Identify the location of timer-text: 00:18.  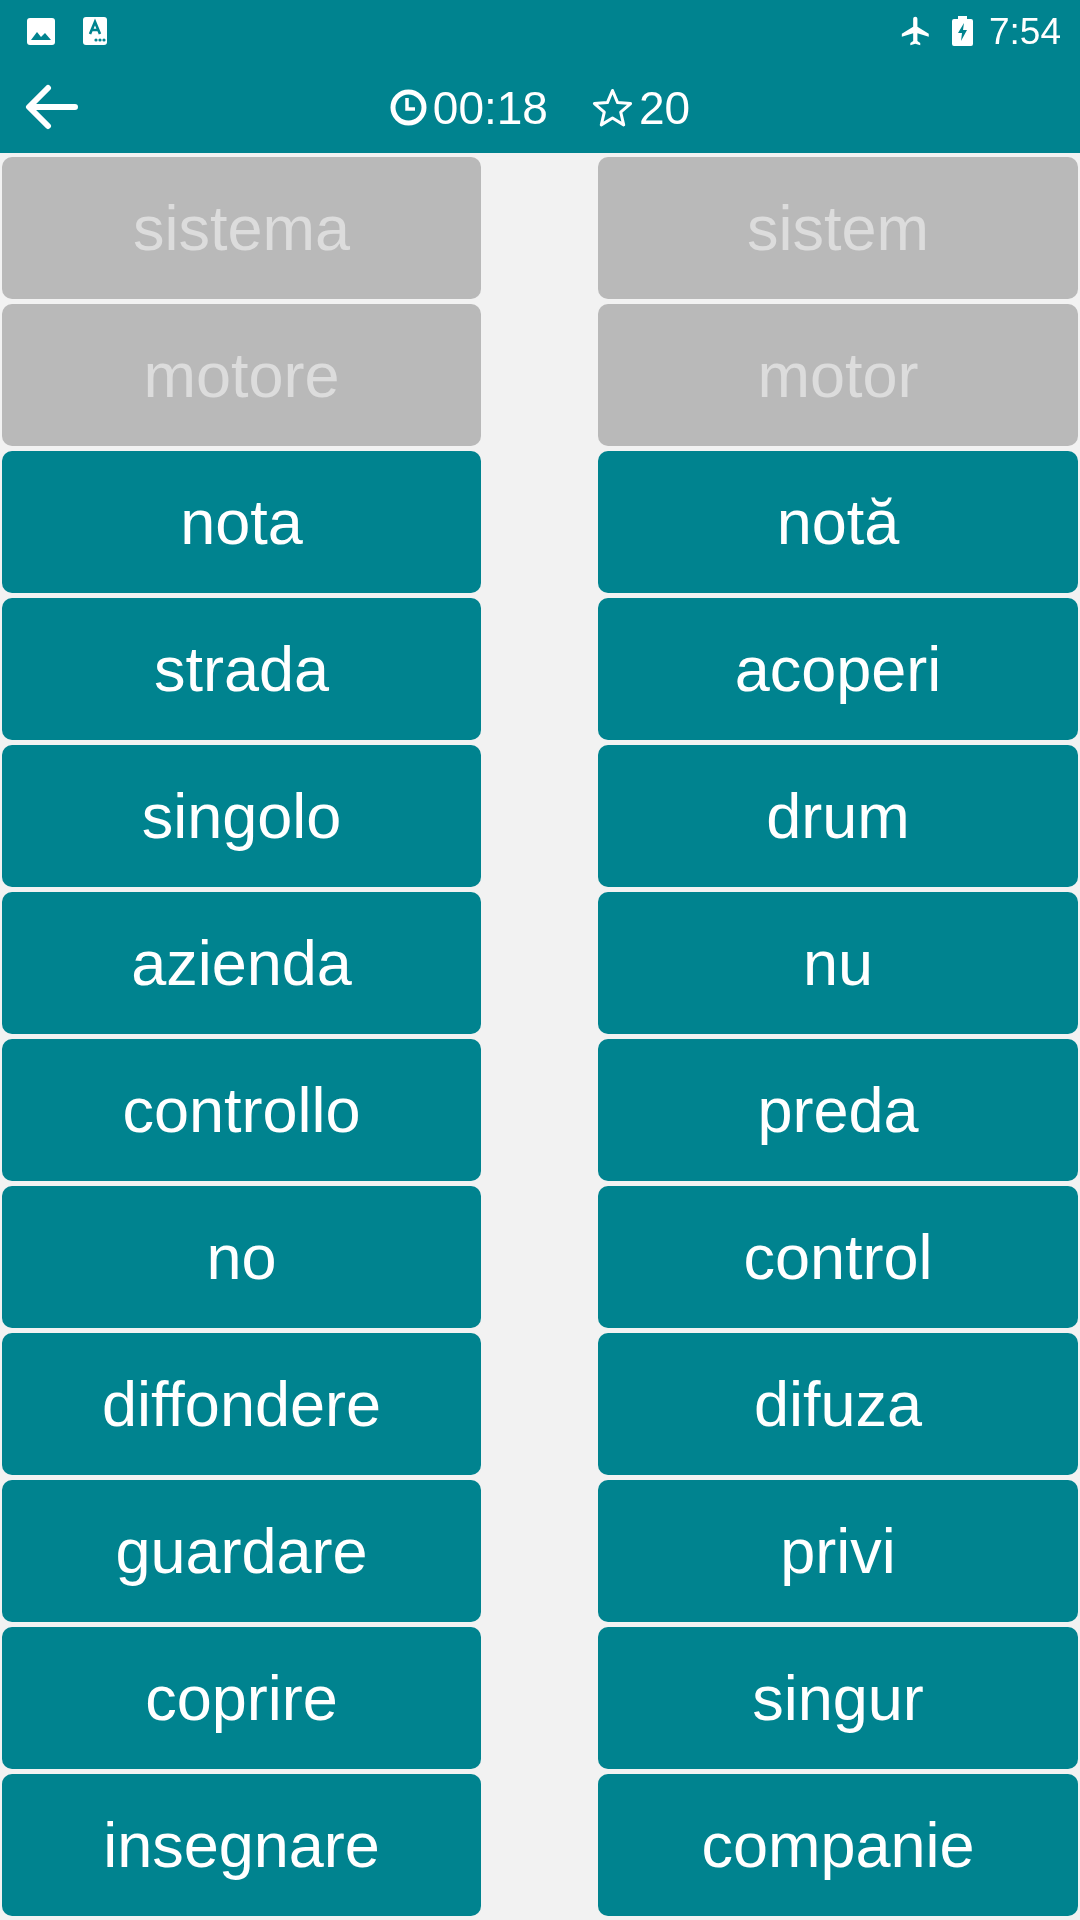
(490, 107).